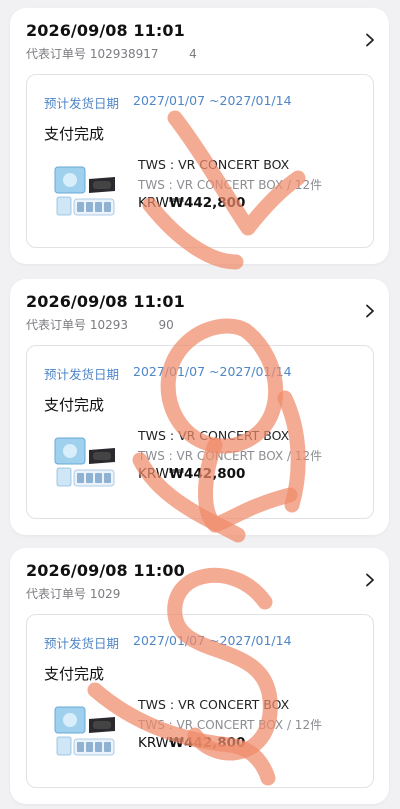 The height and width of the screenshot is (809, 400). Describe the element at coordinates (124, 54) in the screenshot. I see `order-number-value: 102938917` at that location.